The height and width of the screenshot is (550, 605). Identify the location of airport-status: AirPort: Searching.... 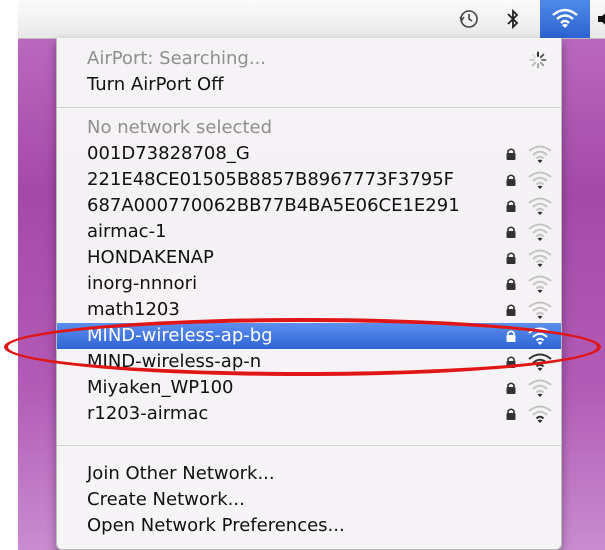
(309, 59).